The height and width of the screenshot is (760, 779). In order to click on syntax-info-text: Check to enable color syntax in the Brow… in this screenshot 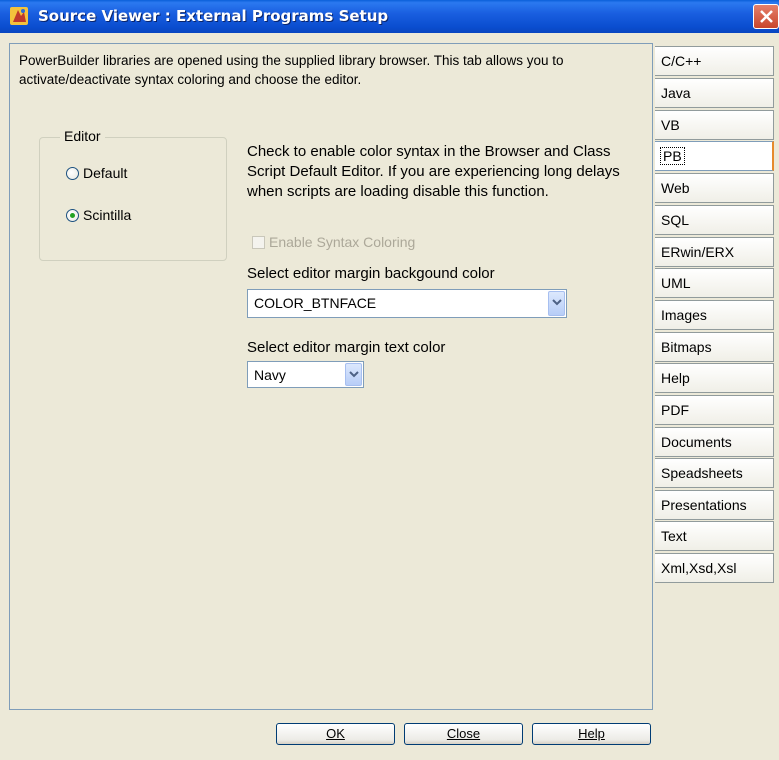, I will do `click(433, 171)`.